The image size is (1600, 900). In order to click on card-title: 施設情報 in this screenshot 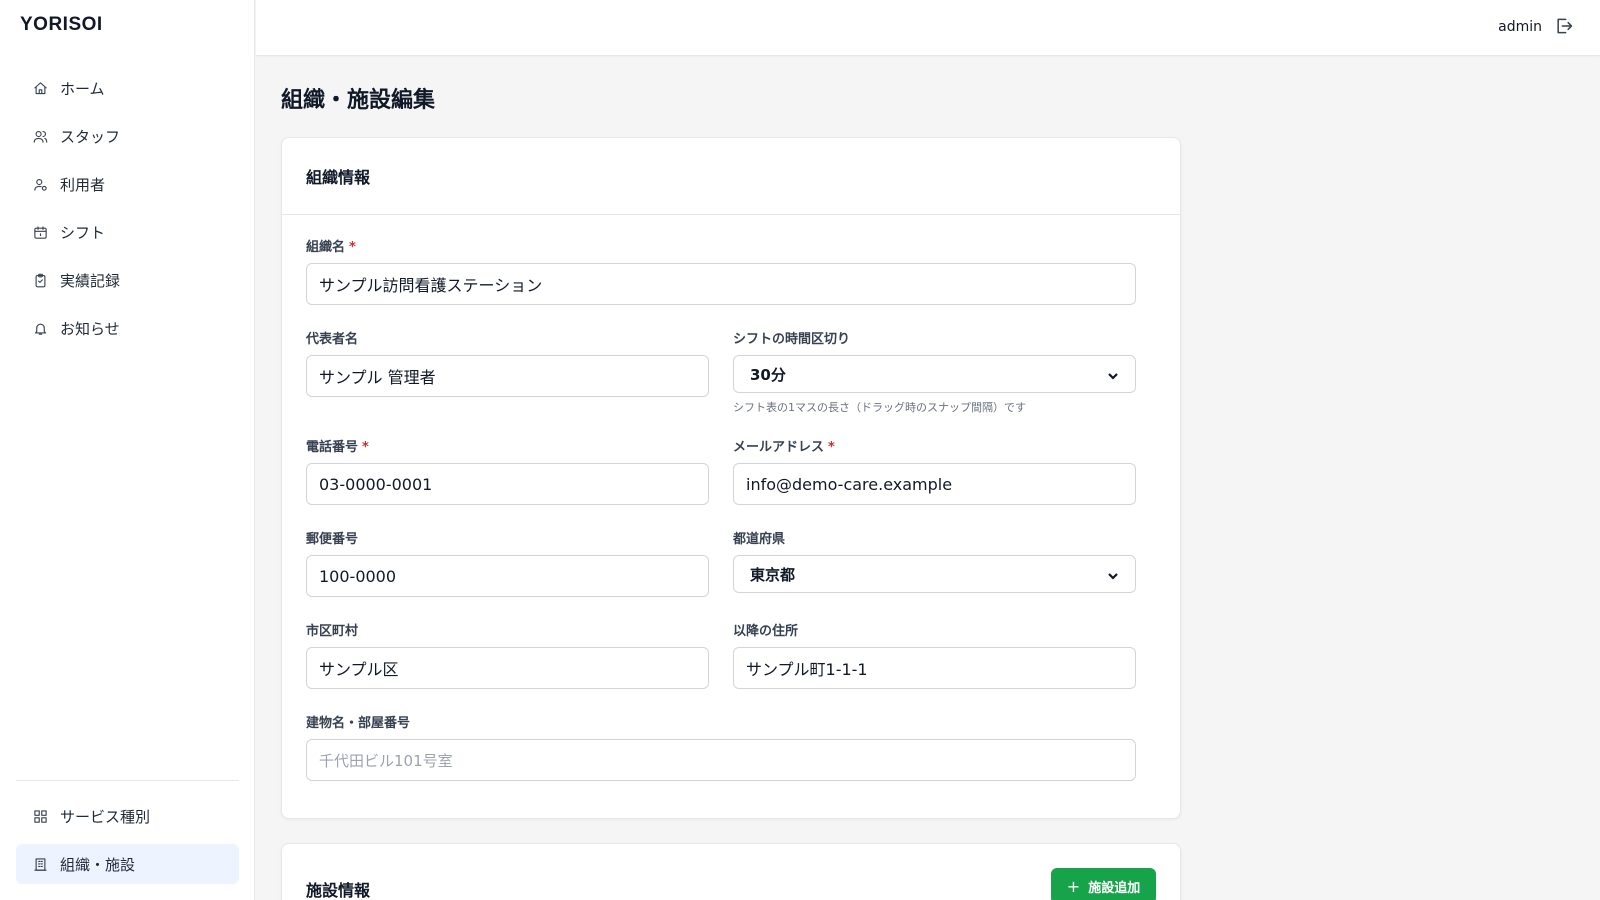, I will do `click(338, 890)`.